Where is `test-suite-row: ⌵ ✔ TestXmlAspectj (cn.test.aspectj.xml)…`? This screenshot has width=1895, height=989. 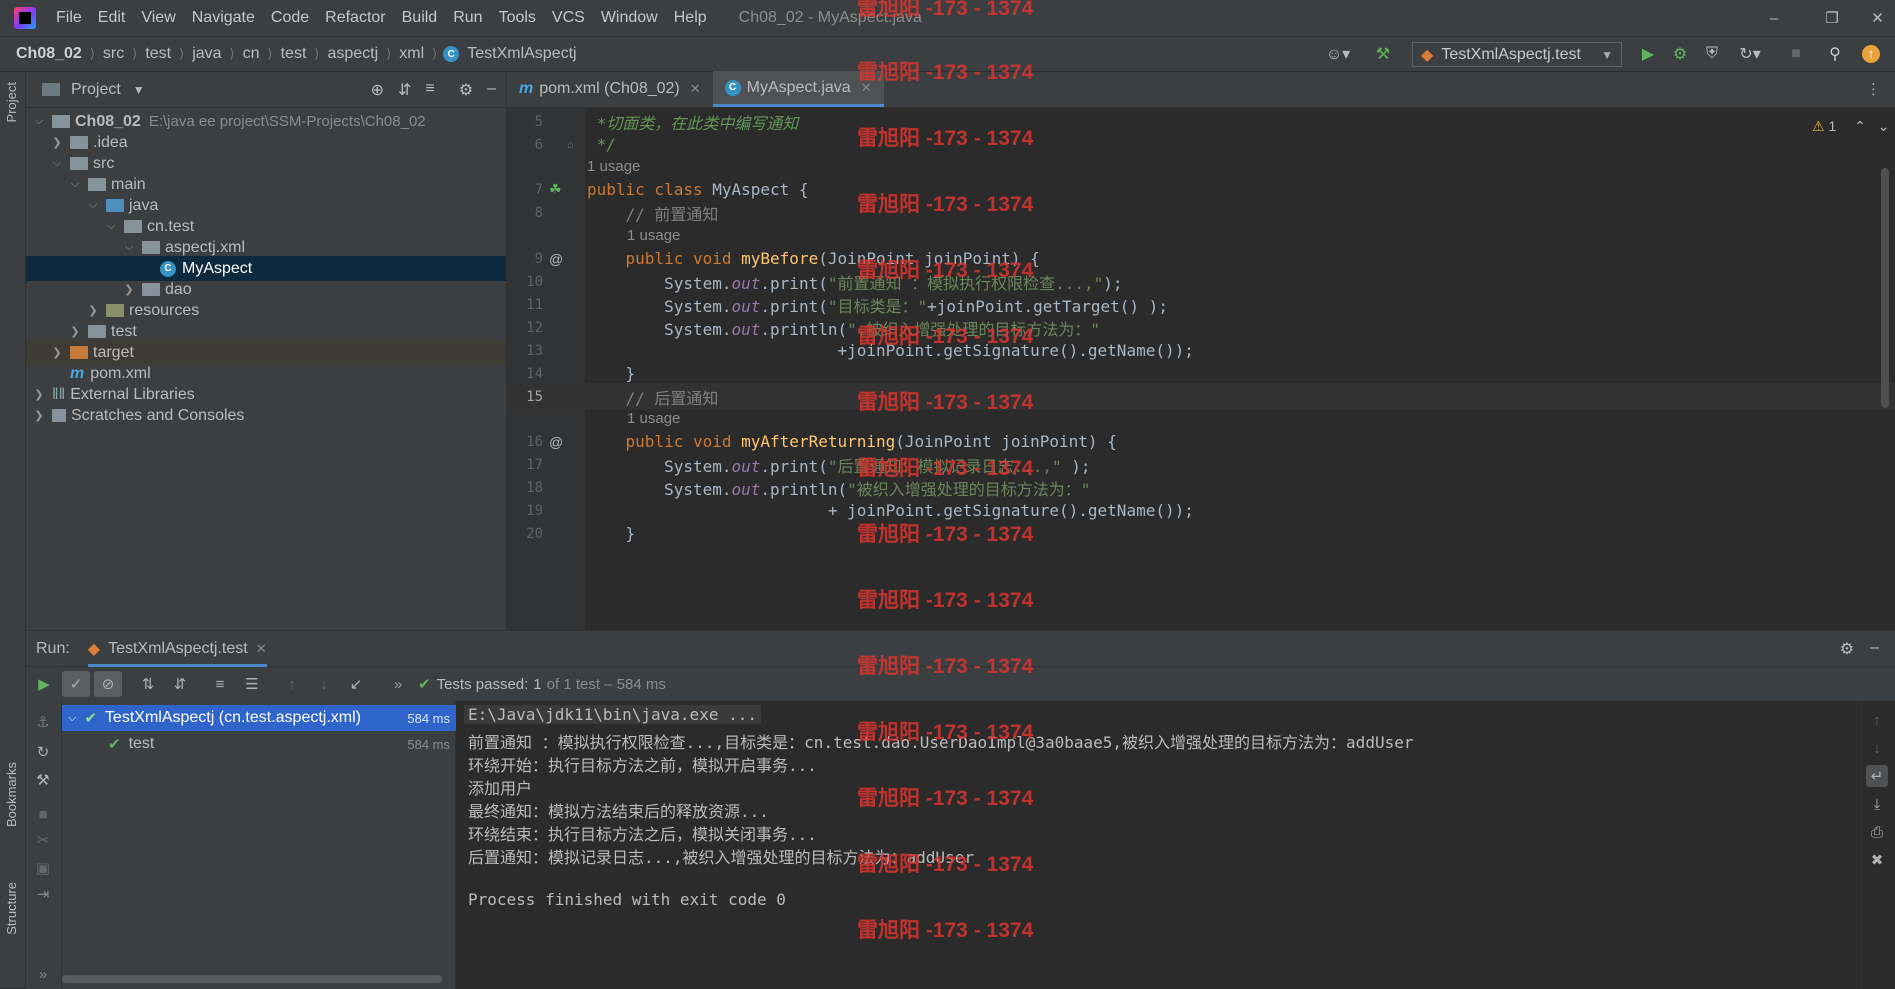 test-suite-row: ⌵ ✔ TestXmlAspectj (cn.test.aspectj.xml)… is located at coordinates (259, 718).